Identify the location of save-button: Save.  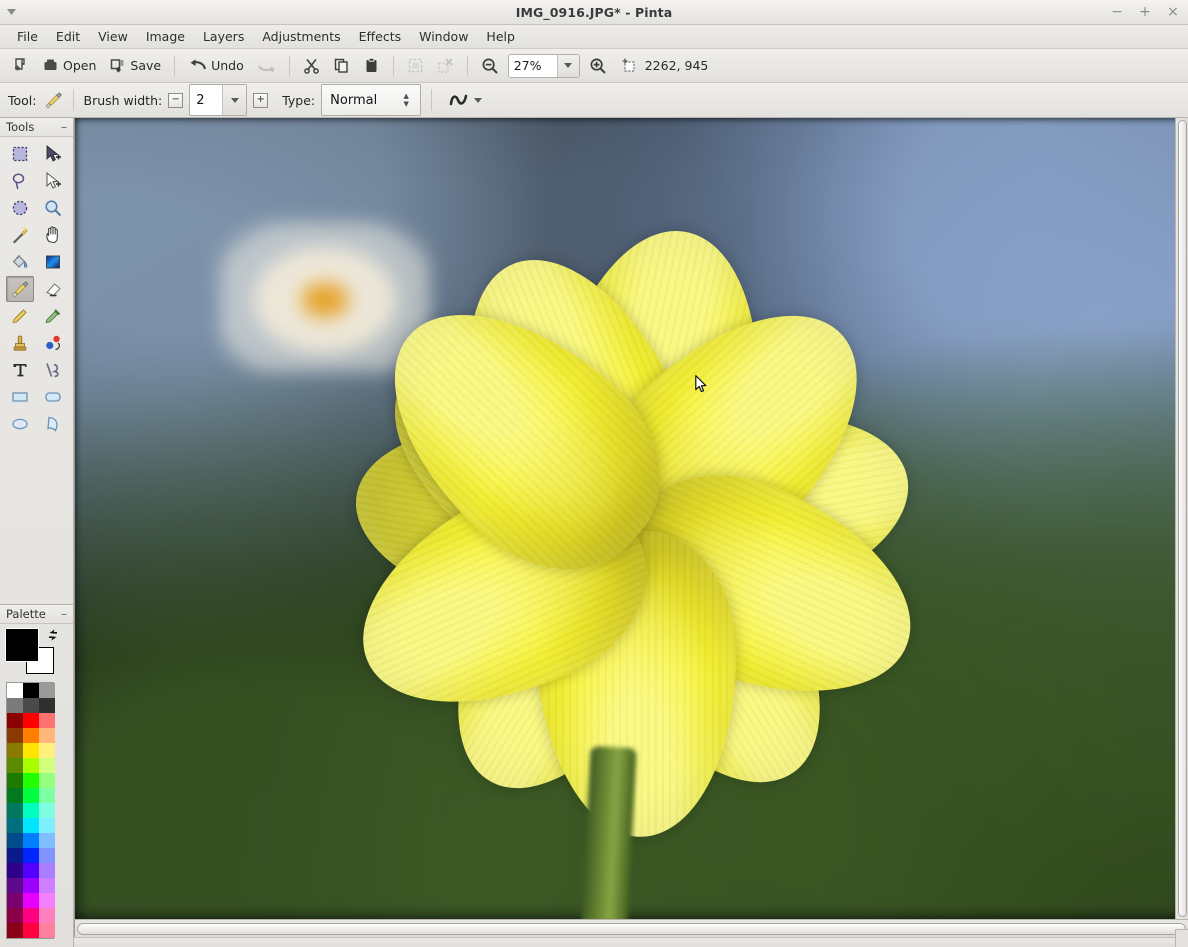
(135, 66).